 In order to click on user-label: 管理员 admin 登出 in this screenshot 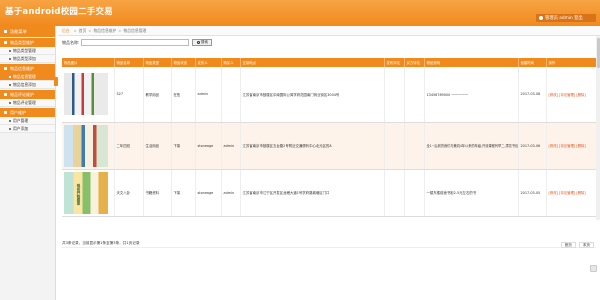, I will do `click(564, 18)`.